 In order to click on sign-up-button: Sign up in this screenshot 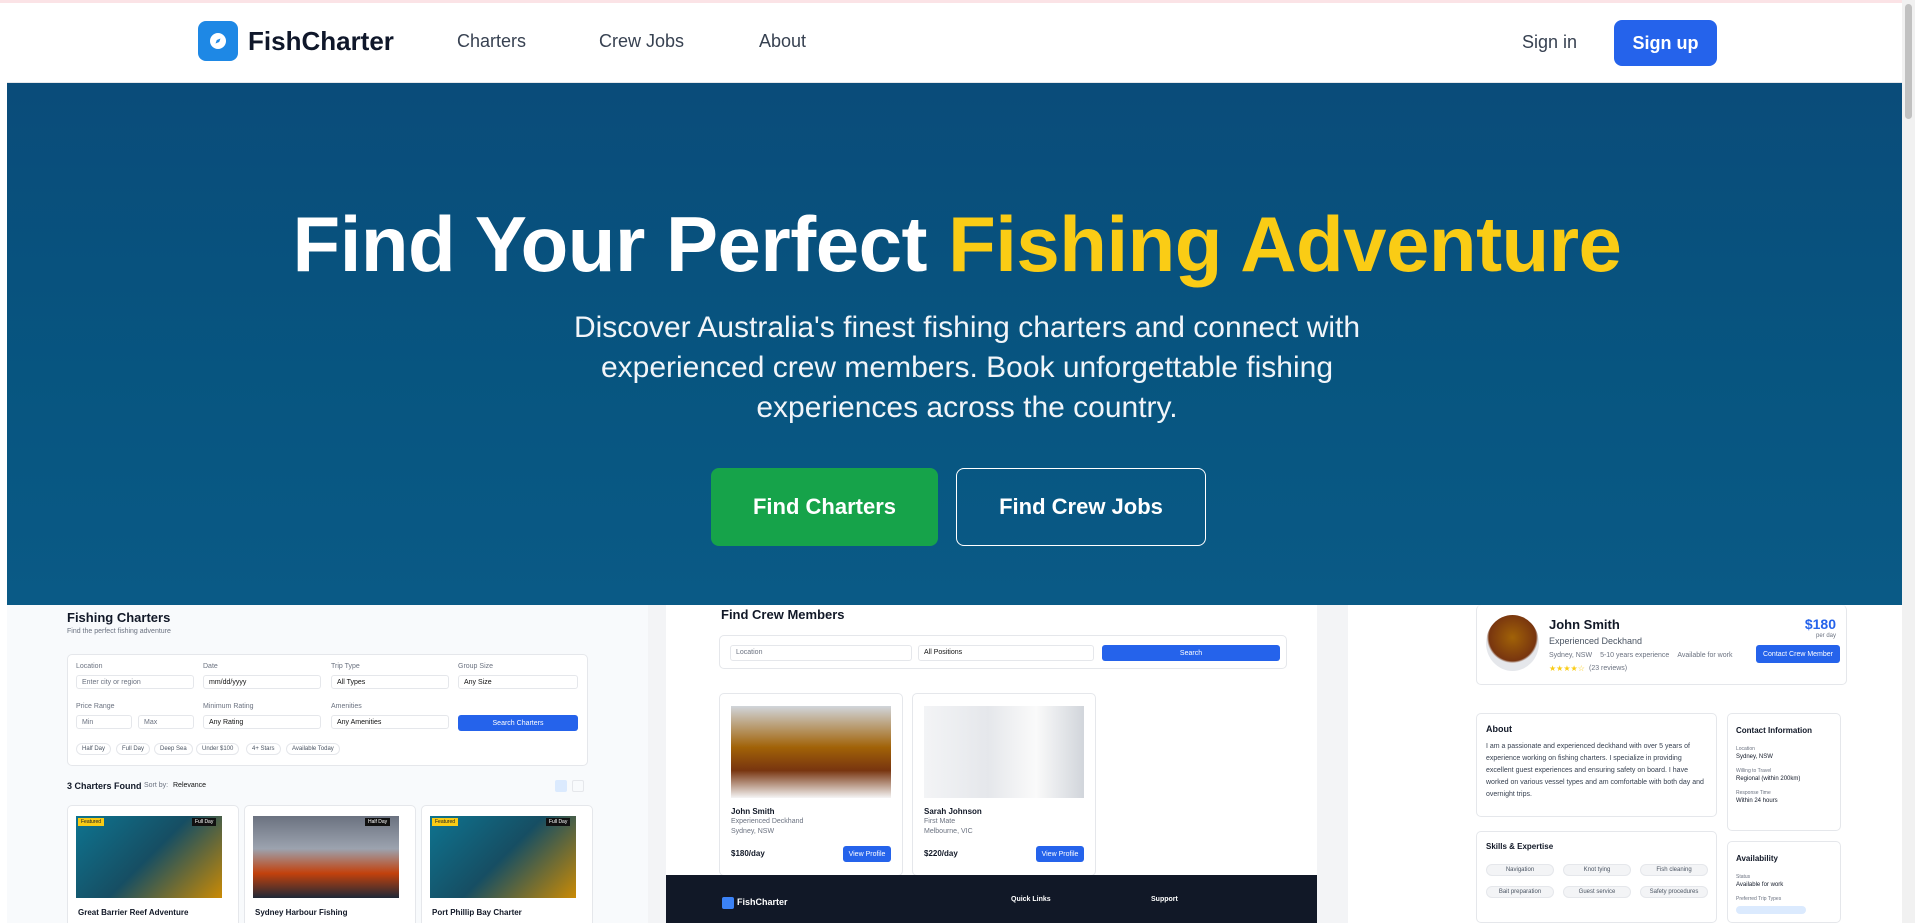, I will do `click(1665, 43)`.